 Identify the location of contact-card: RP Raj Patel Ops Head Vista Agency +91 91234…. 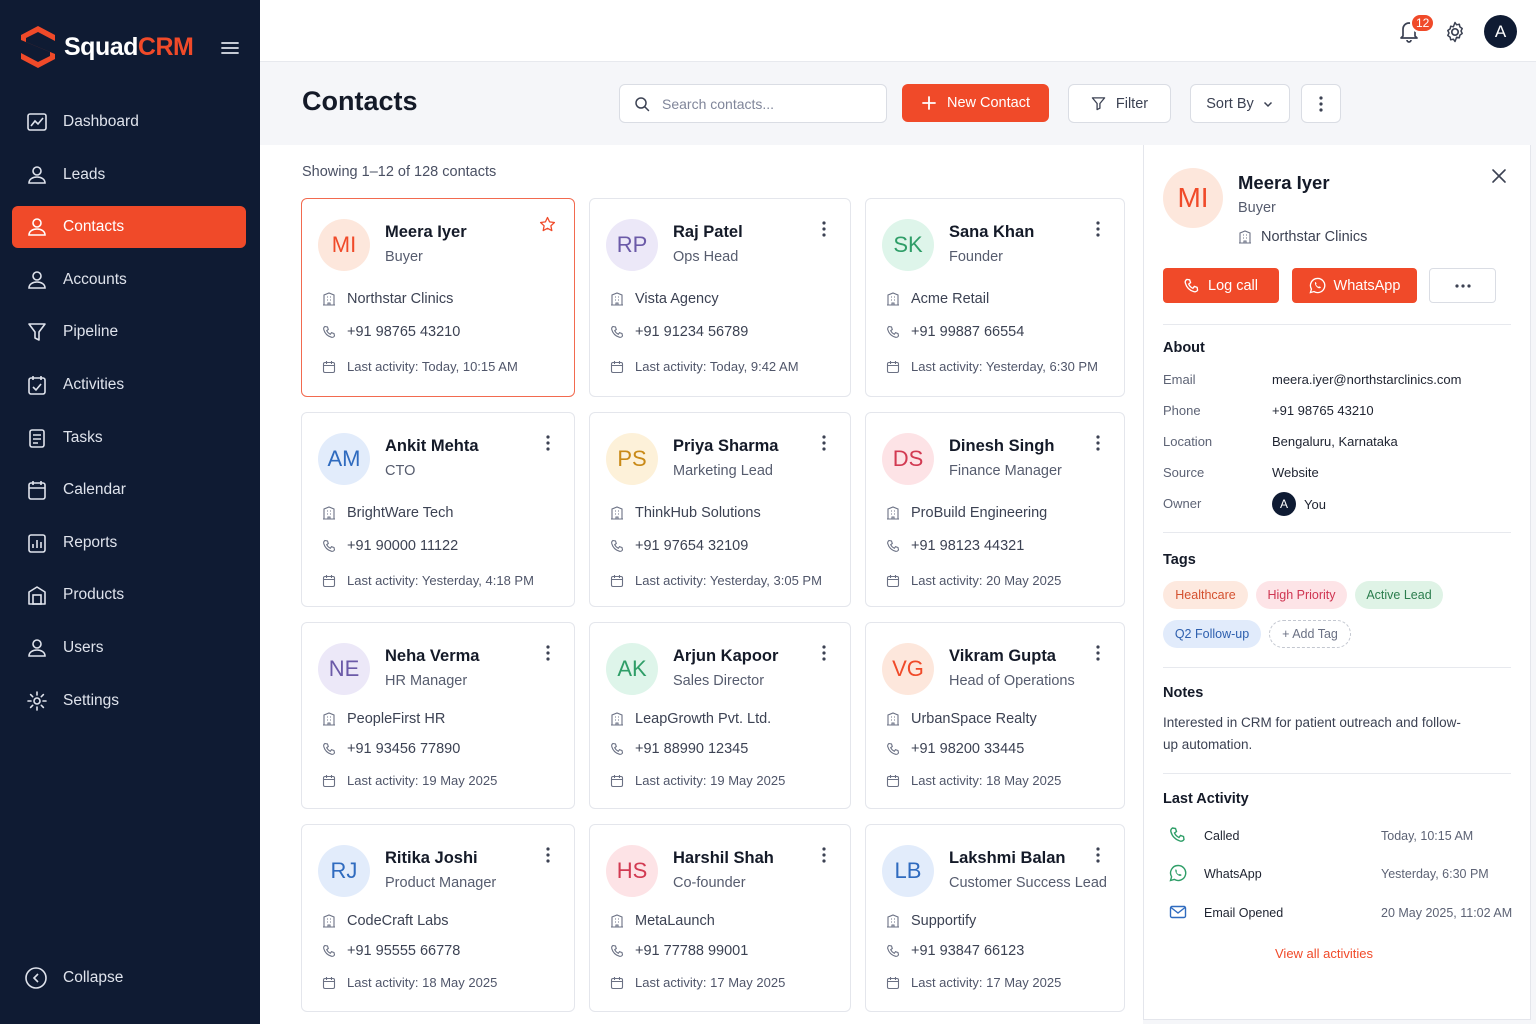
(720, 297).